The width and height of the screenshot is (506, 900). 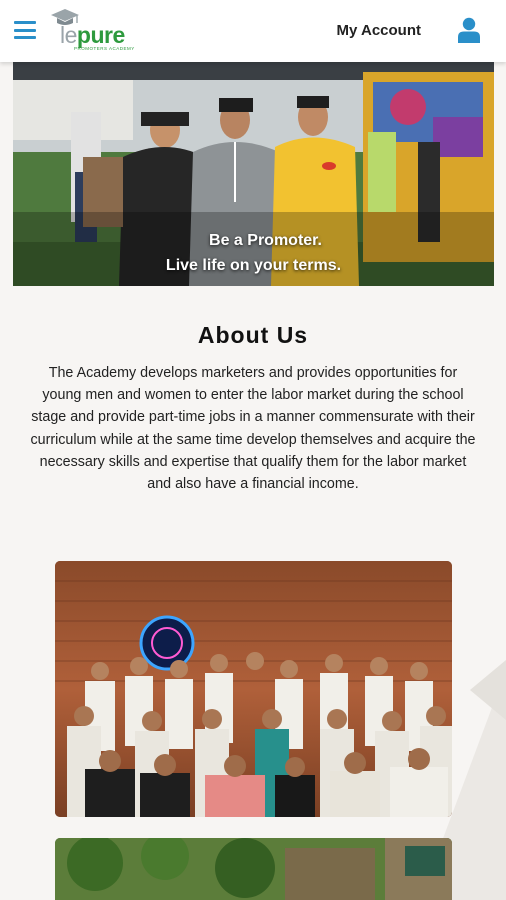 What do you see at coordinates (104, 48) in the screenshot?
I see `logo-tagline: PROMOTERS ACADEMY` at bounding box center [104, 48].